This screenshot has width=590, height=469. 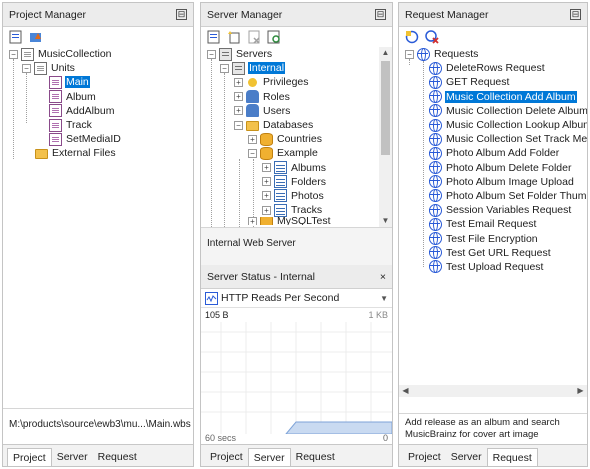 I want to click on chevron-down-icon: ▼, so click(x=384, y=298).